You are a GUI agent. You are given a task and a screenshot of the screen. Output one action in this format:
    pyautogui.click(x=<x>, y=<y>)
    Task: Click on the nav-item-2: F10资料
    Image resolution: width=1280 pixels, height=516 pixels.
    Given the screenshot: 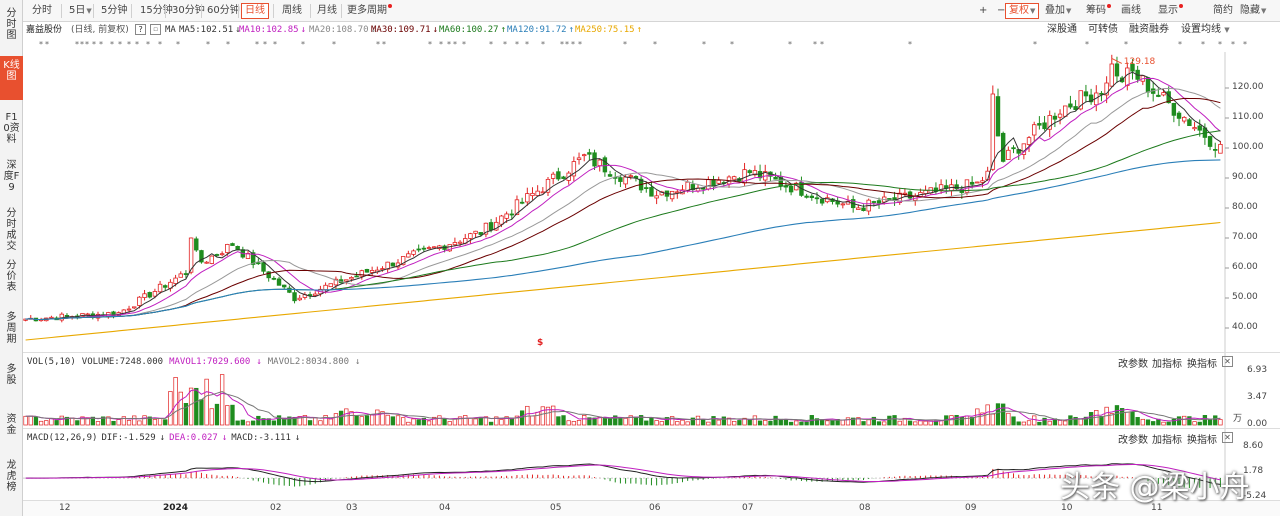 What is the action you would take?
    pyautogui.click(x=11, y=129)
    